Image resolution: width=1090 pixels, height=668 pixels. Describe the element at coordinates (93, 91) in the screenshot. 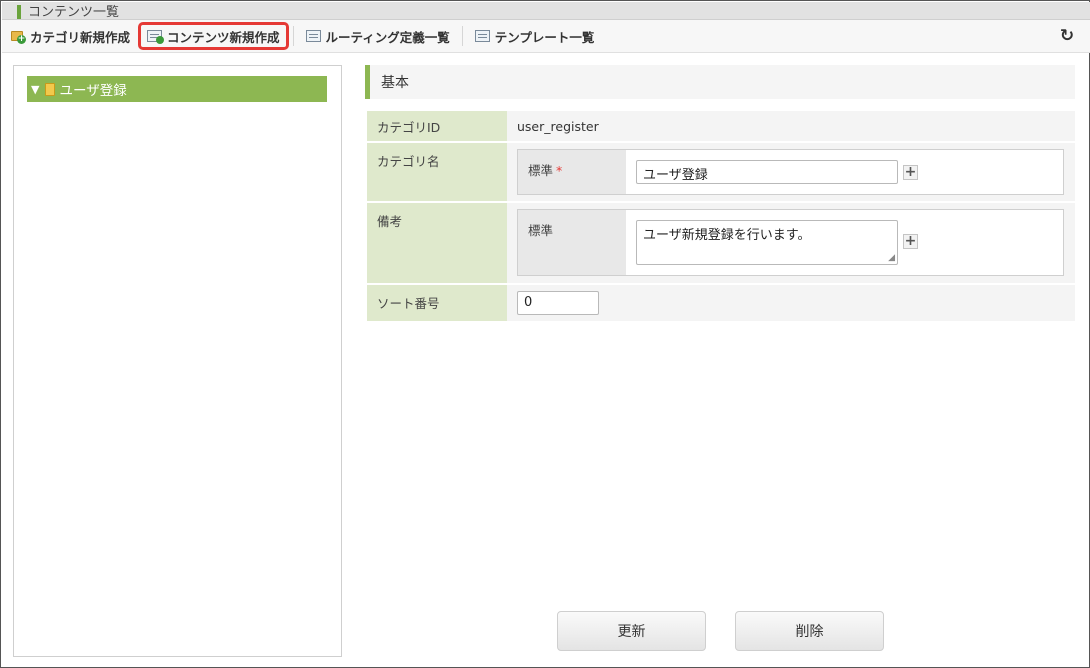

I see `tree-node-label: ユーザ登録` at that location.